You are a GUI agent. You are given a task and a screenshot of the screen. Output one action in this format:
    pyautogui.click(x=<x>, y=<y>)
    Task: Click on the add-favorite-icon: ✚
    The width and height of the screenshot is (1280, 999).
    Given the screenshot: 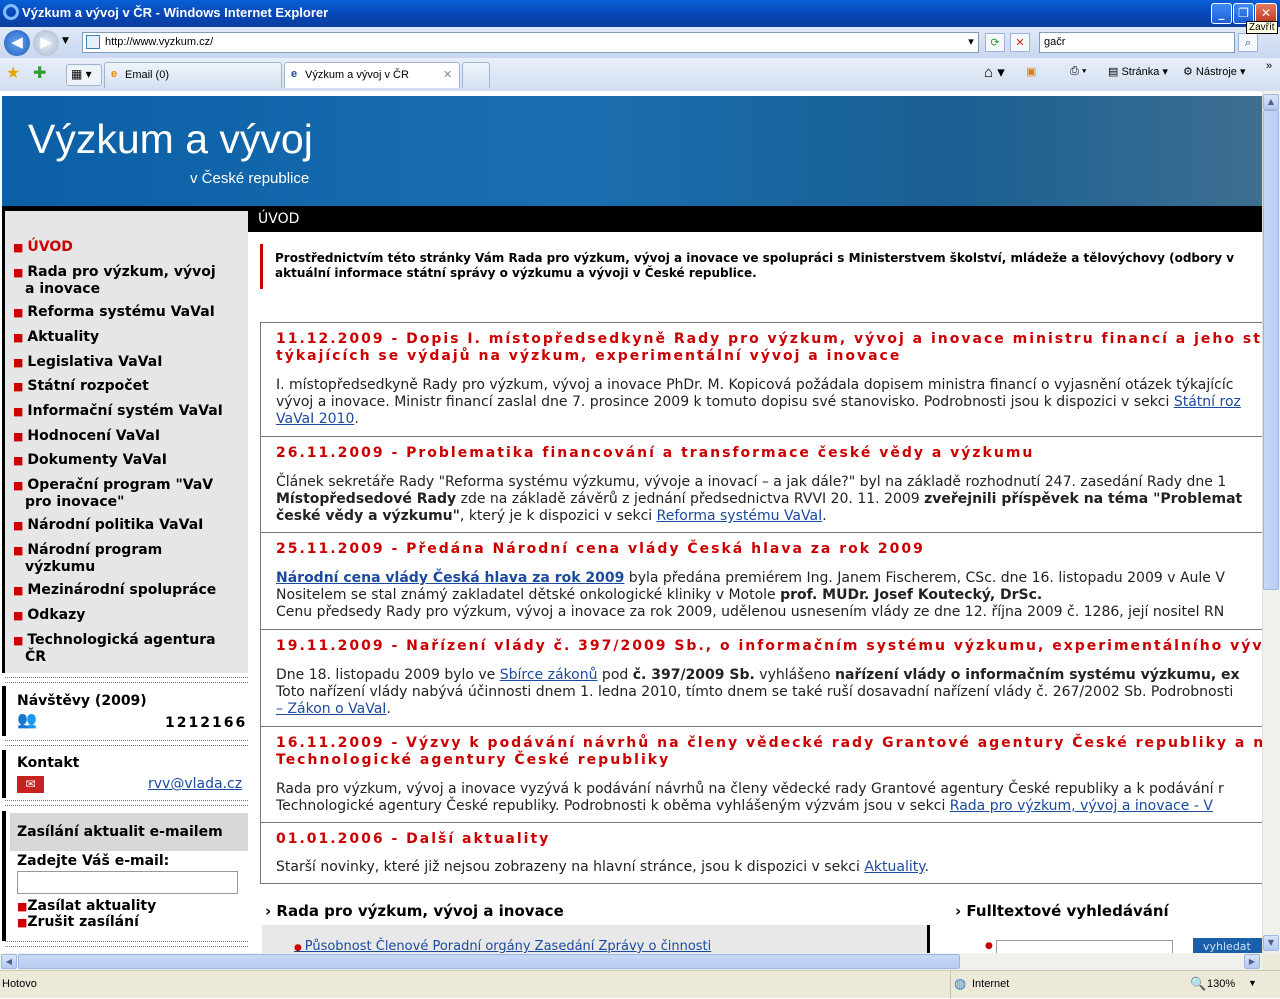 What is the action you would take?
    pyautogui.click(x=39, y=72)
    